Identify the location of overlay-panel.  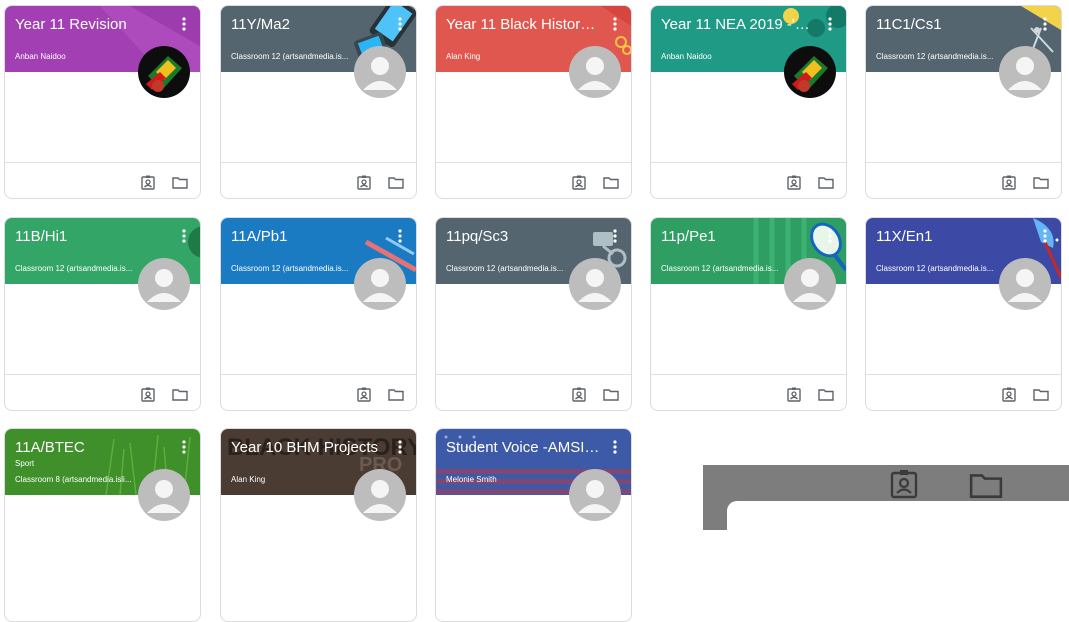
(898, 515).